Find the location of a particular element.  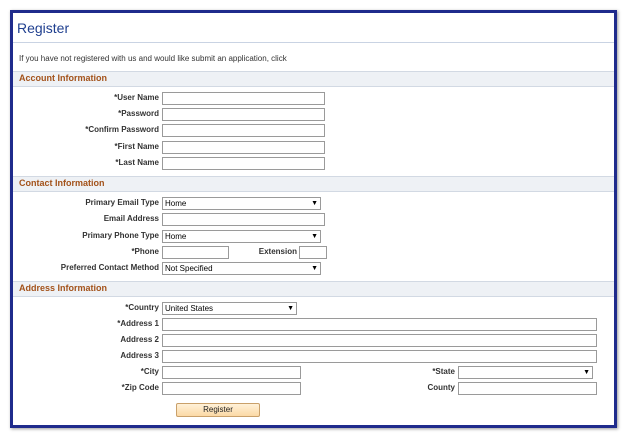

city-input is located at coordinates (231, 372).